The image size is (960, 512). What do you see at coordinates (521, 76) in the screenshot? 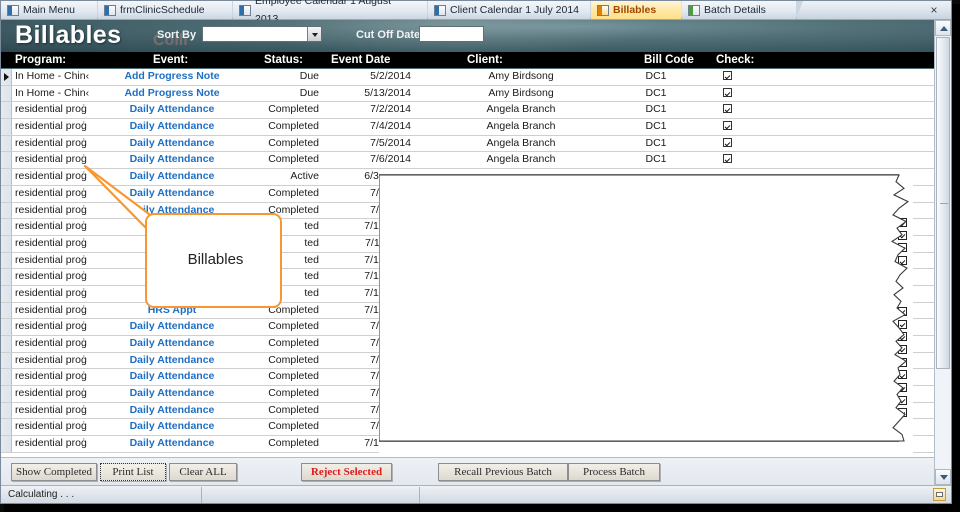
I see `cell-client: Amy Birdsong` at bounding box center [521, 76].